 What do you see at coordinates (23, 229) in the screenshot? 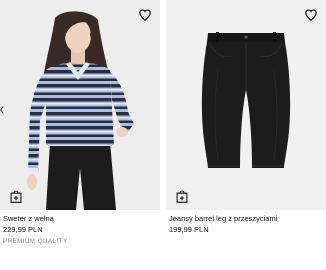
I see `product-price: 229,99 PLN` at bounding box center [23, 229].